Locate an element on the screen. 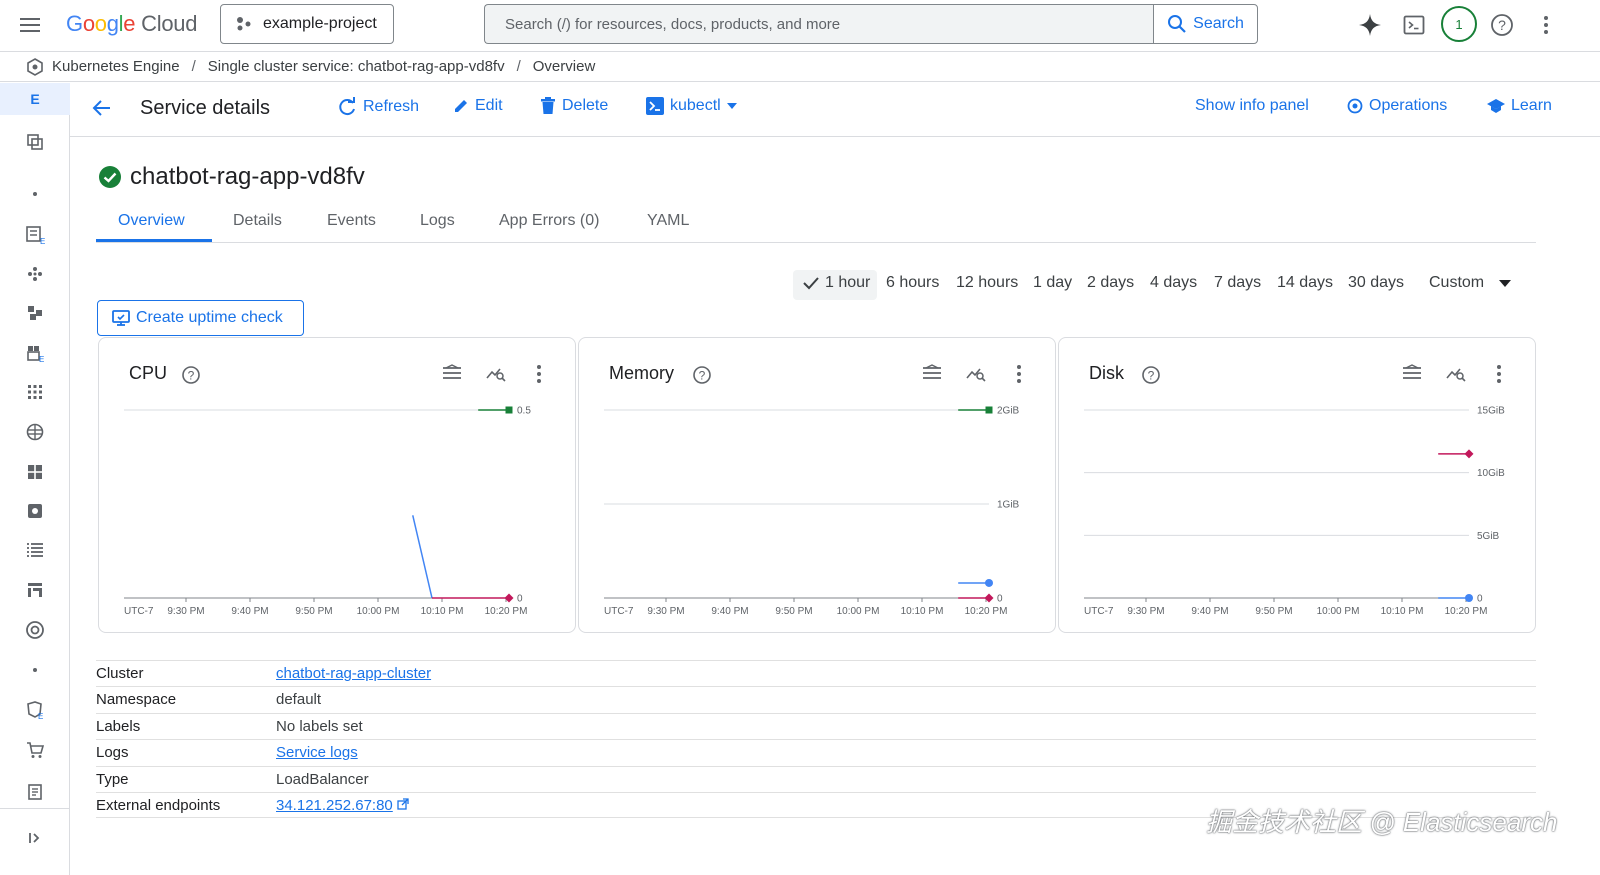 The image size is (1600, 875). main-menu-icon is located at coordinates (30, 26).